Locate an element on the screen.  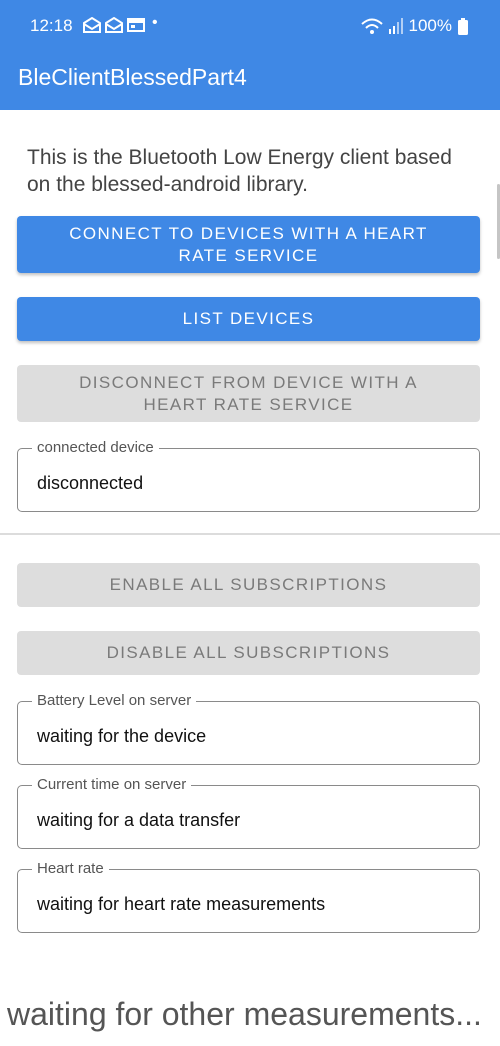
connected-device-value: disconnected is located at coordinates (90, 483).